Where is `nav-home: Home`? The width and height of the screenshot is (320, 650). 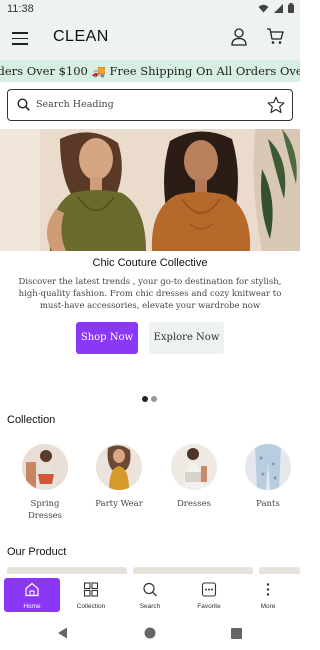
nav-home: Home is located at coordinates (32, 595).